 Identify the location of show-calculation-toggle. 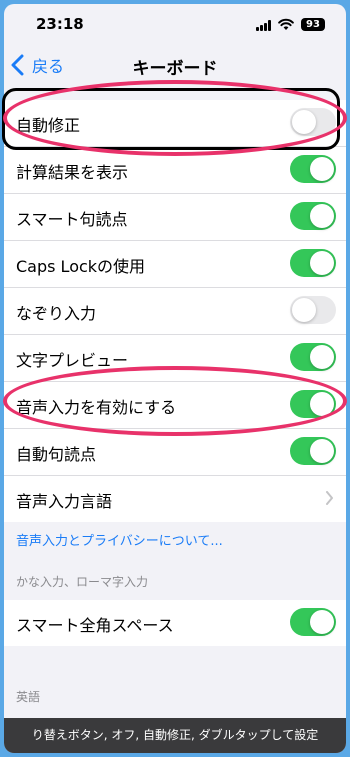
(313, 169).